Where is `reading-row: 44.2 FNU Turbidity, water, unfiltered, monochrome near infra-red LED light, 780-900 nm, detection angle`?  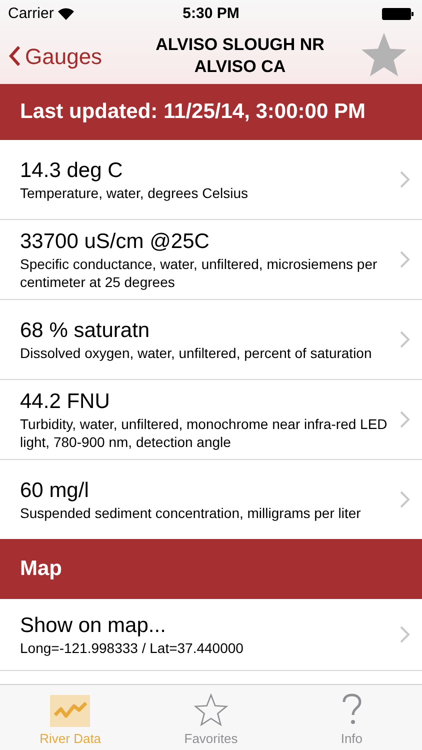
reading-row: 44.2 FNU Turbidity, water, unfiltered, monochrome near infra-red LED light, 780-900 nm, detection angle is located at coordinates (211, 420).